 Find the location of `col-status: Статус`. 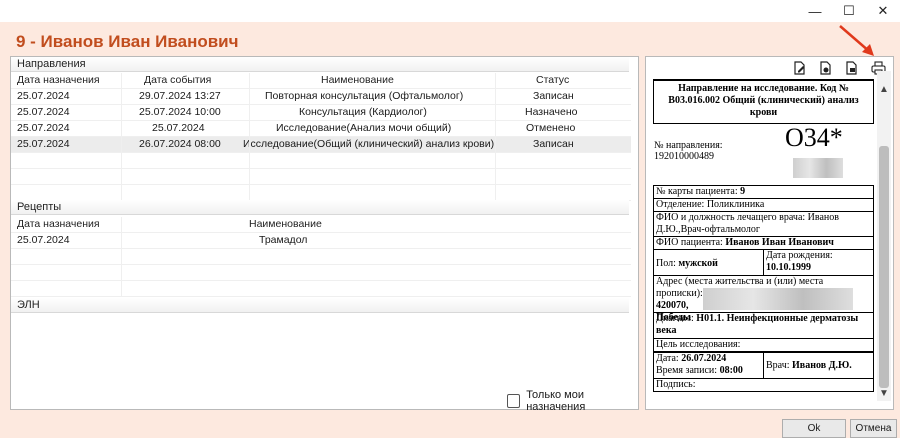

col-status: Статус is located at coordinates (552, 80).